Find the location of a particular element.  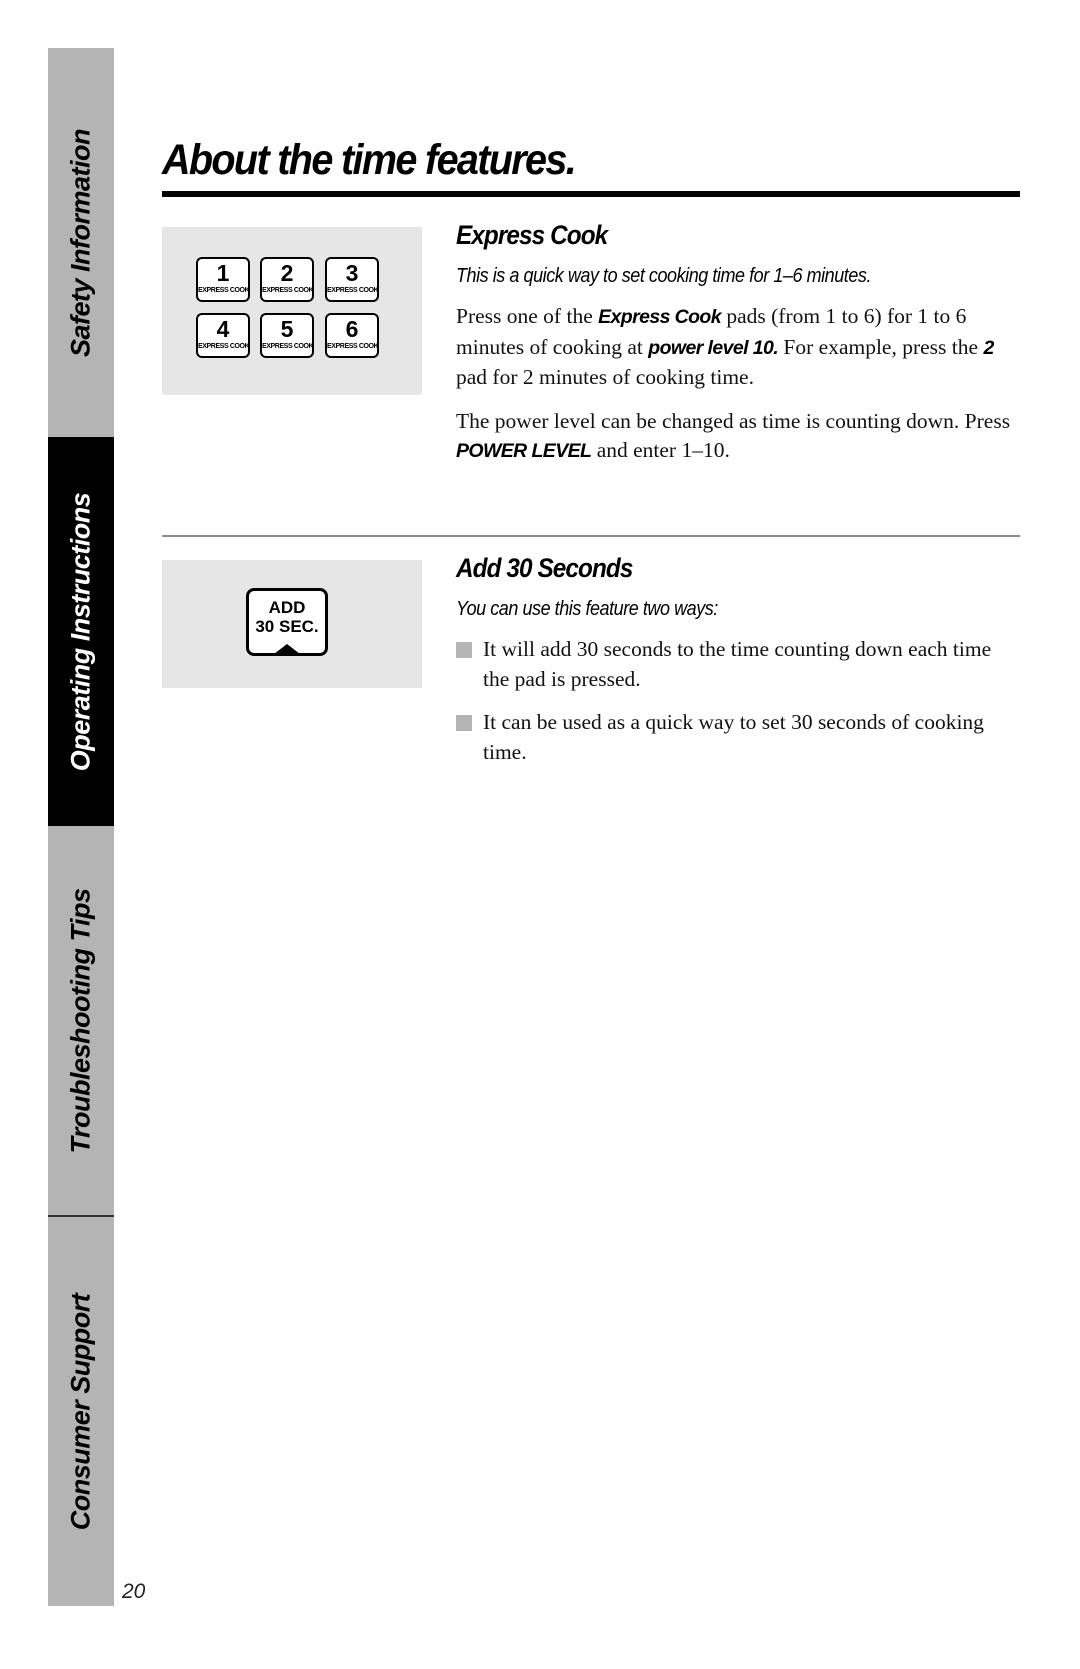

express-cook-pad-3: 3 EXPRESS COOK is located at coordinates (352, 279).